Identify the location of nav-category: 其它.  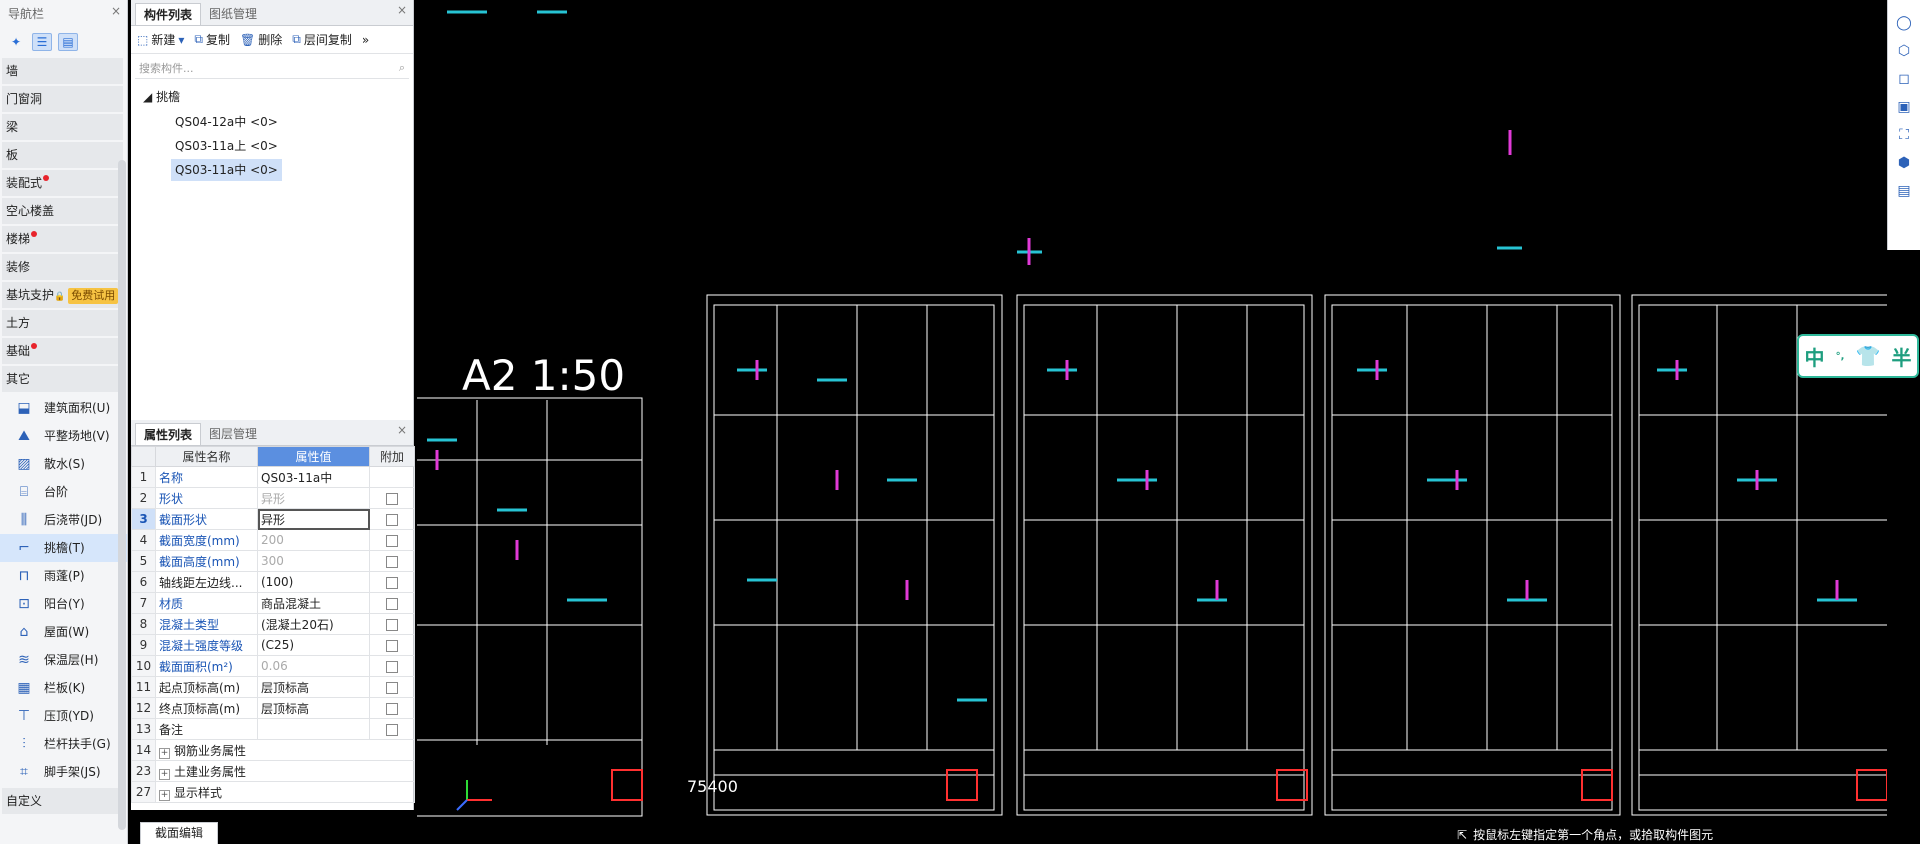
(62, 379).